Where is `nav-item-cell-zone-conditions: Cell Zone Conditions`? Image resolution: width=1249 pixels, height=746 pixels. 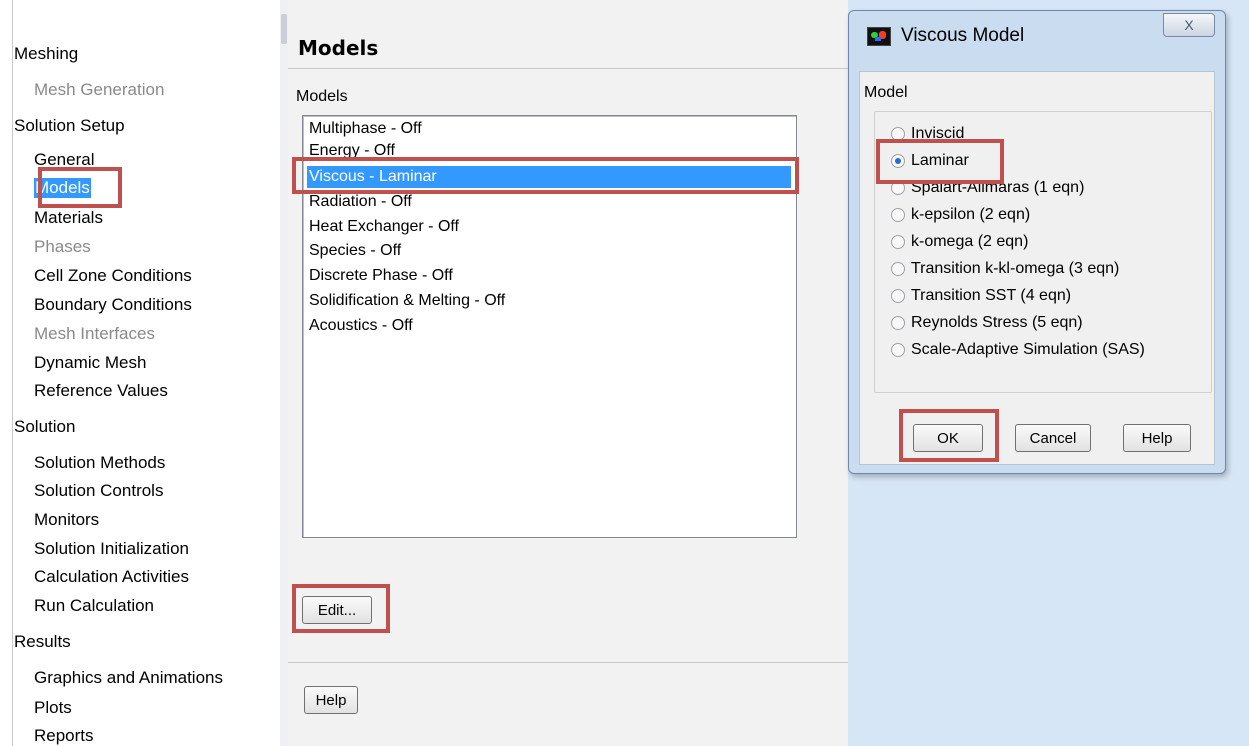
nav-item-cell-zone-conditions: Cell Zone Conditions is located at coordinates (113, 276).